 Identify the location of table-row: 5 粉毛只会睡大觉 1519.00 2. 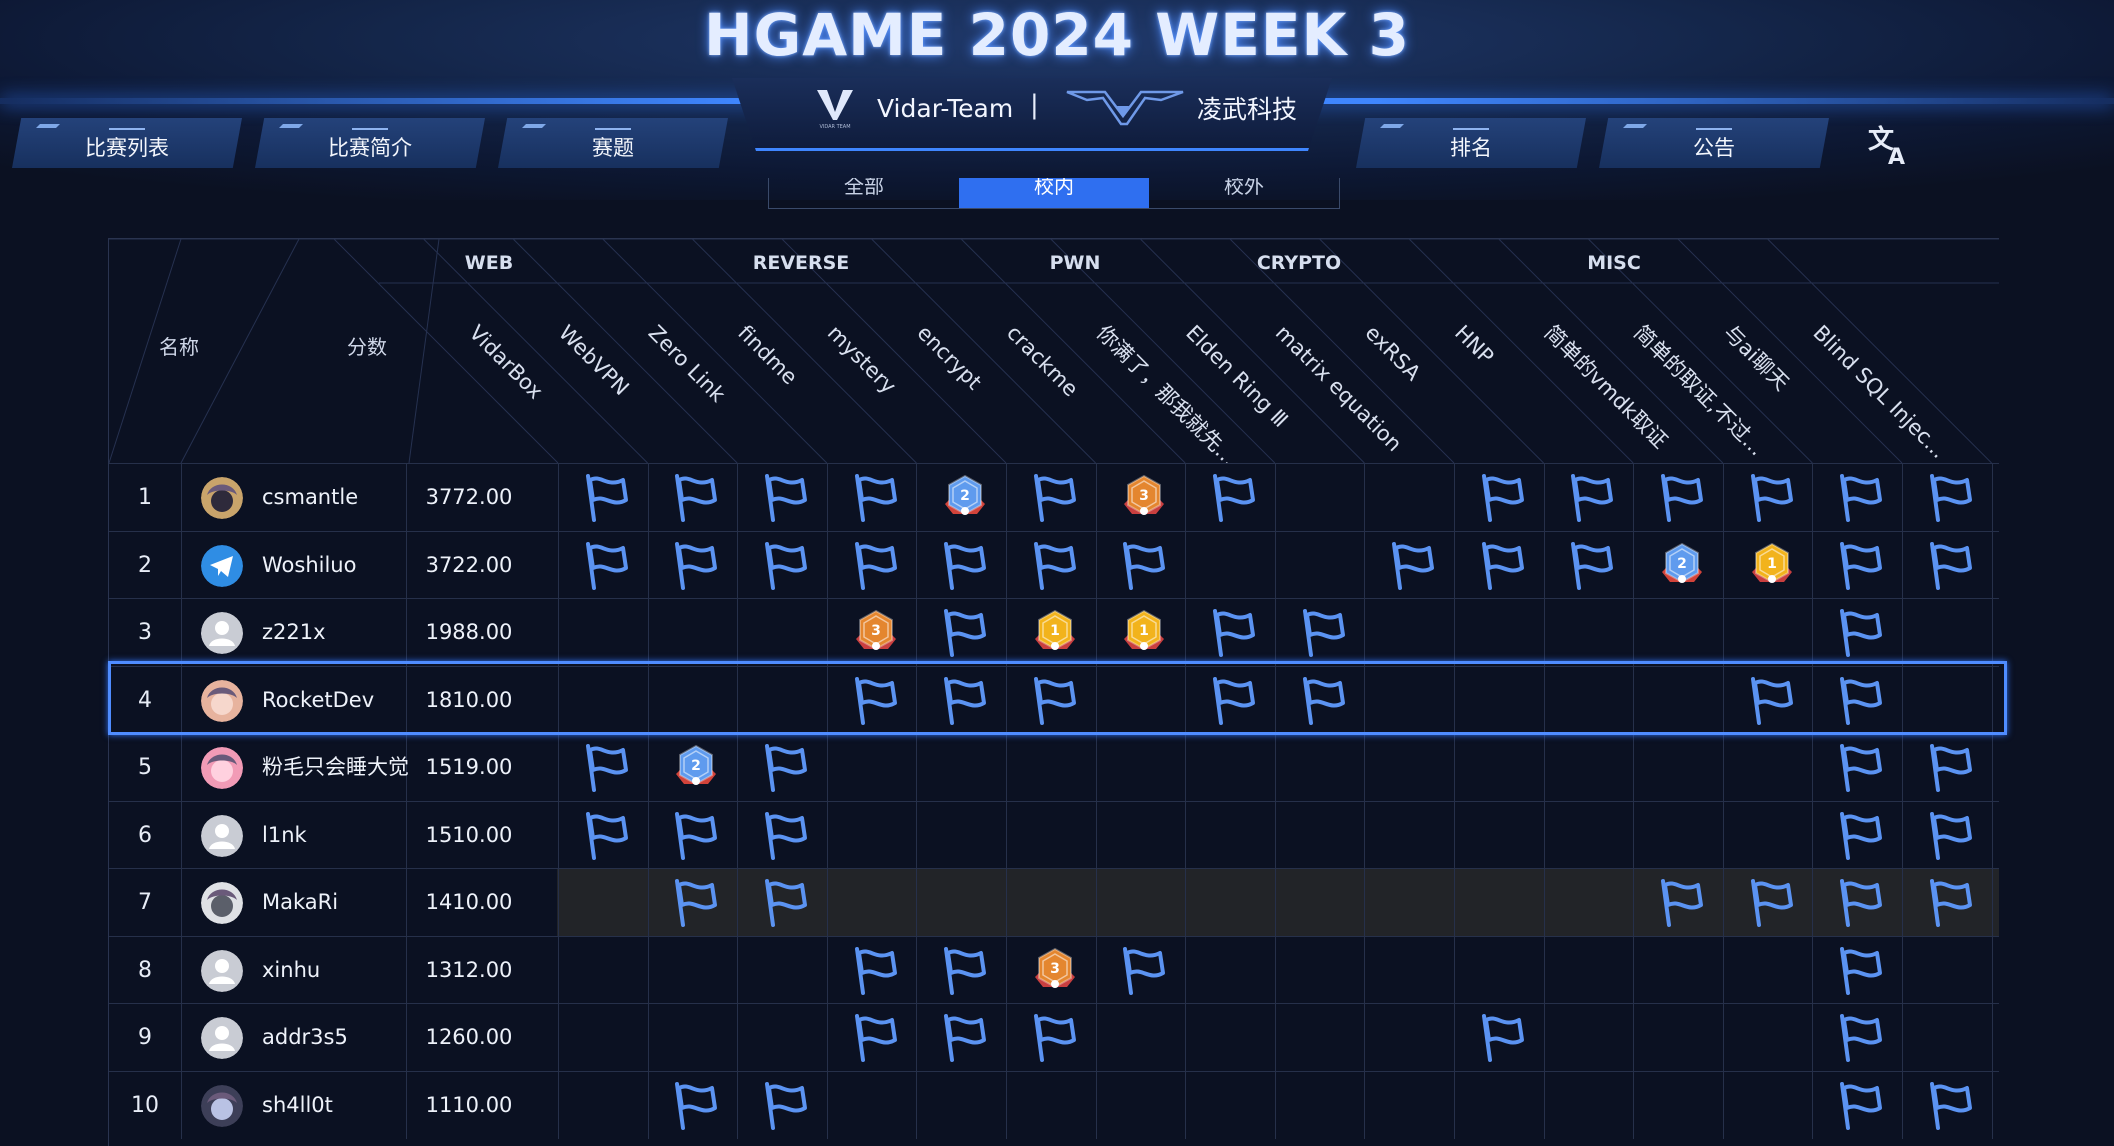
(1054, 767).